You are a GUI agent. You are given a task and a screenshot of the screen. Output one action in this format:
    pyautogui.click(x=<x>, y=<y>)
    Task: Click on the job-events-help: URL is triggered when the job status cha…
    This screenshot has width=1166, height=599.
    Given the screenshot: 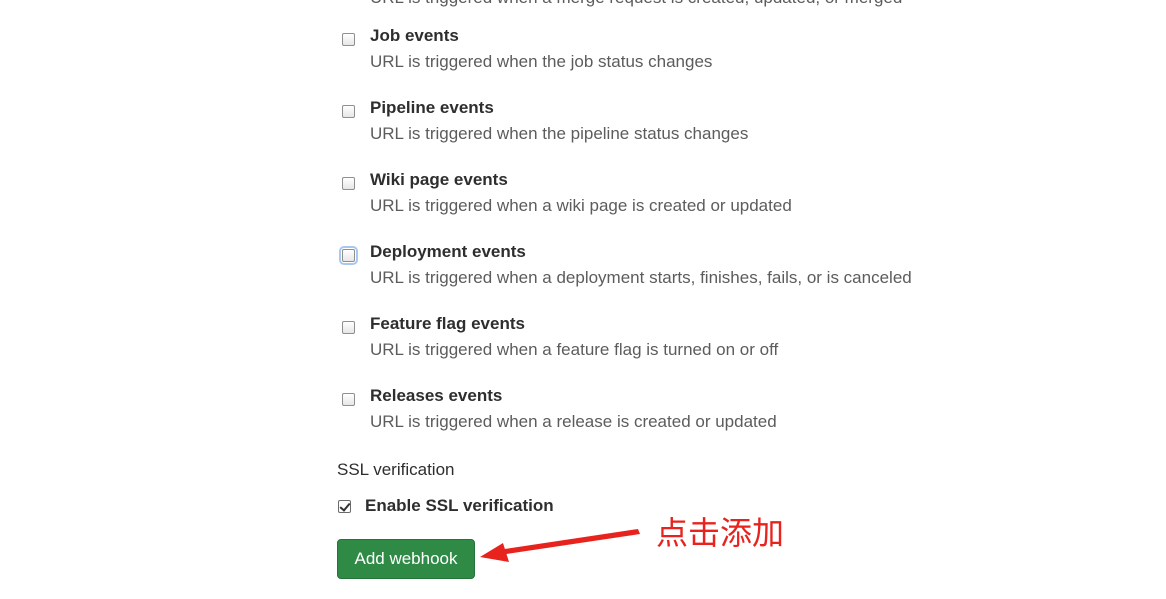 What is the action you would take?
    pyautogui.click(x=541, y=61)
    